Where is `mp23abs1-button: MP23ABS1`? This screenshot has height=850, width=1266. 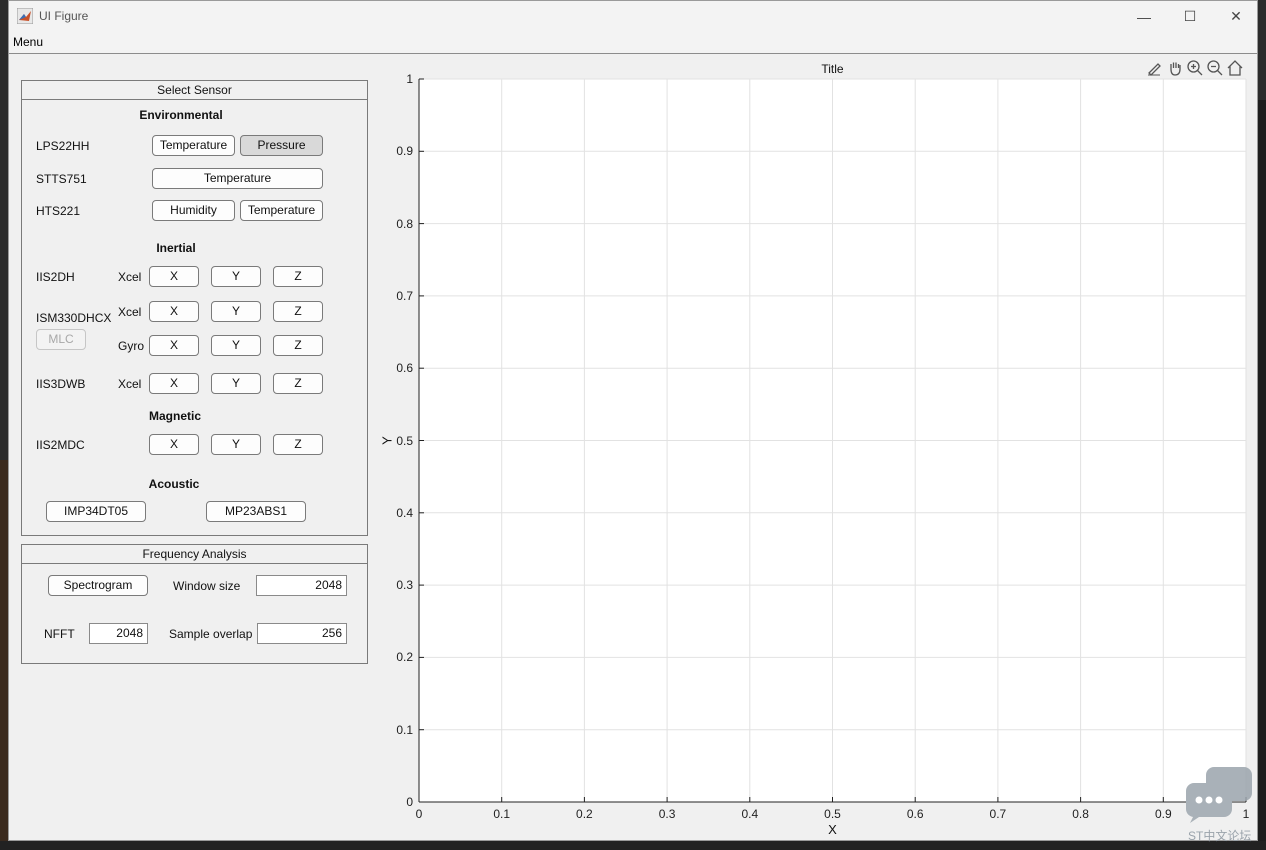
mp23abs1-button: MP23ABS1 is located at coordinates (256, 511).